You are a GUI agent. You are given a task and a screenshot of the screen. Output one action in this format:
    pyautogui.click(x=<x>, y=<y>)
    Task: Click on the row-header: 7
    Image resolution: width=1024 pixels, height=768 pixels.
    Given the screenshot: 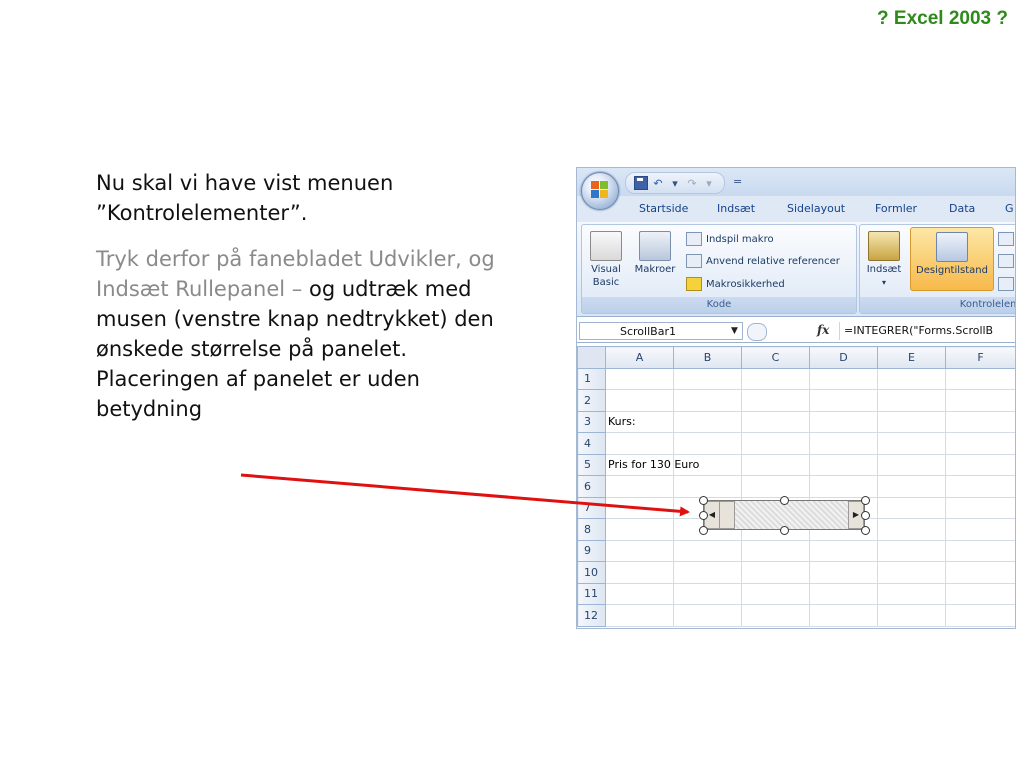 What is the action you would take?
    pyautogui.click(x=591, y=507)
    